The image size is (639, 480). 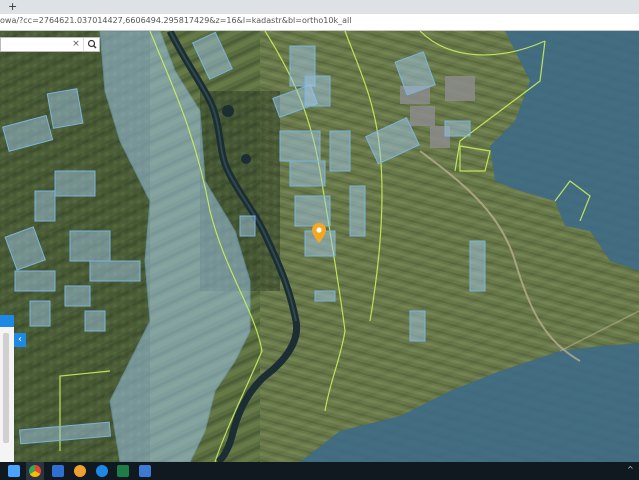 What do you see at coordinates (14, 471) in the screenshot?
I see `windows-start-icon` at bounding box center [14, 471].